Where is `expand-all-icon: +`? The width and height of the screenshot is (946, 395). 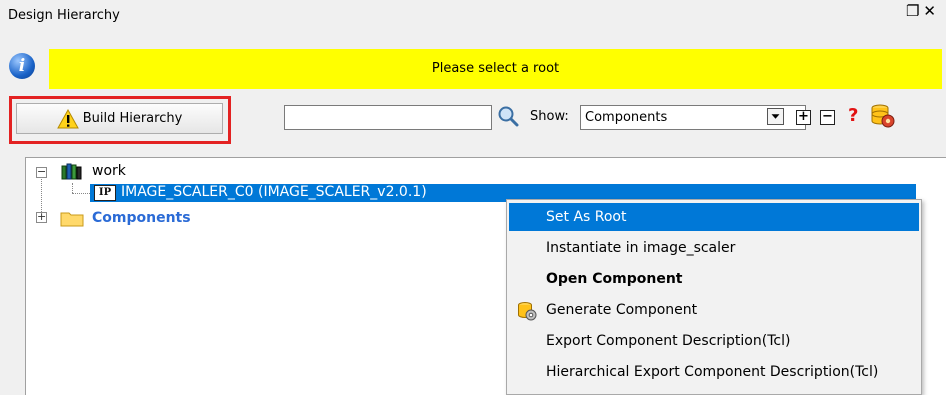
expand-all-icon: + is located at coordinates (803, 117).